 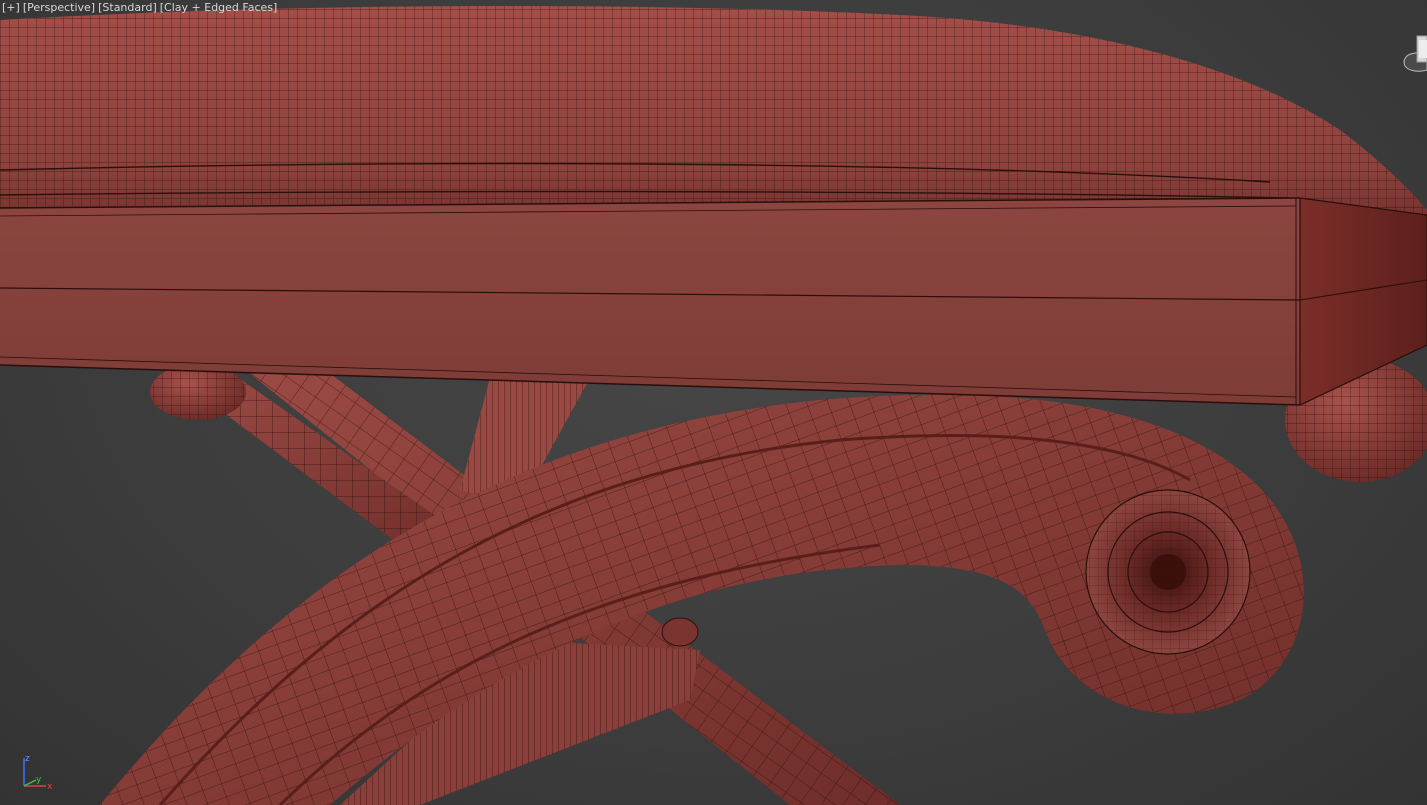 I want to click on viewcube-icon, so click(x=1412, y=53).